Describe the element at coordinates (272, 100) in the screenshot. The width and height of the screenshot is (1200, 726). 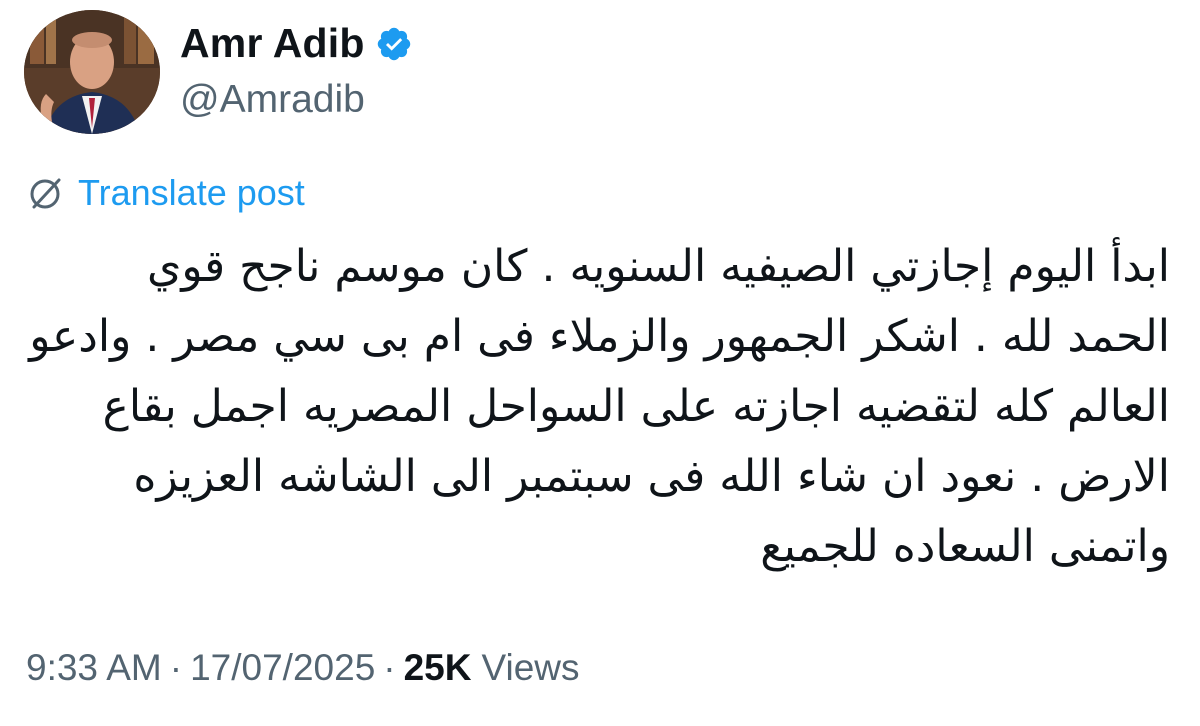
I see `author-handle: @Amradib` at that location.